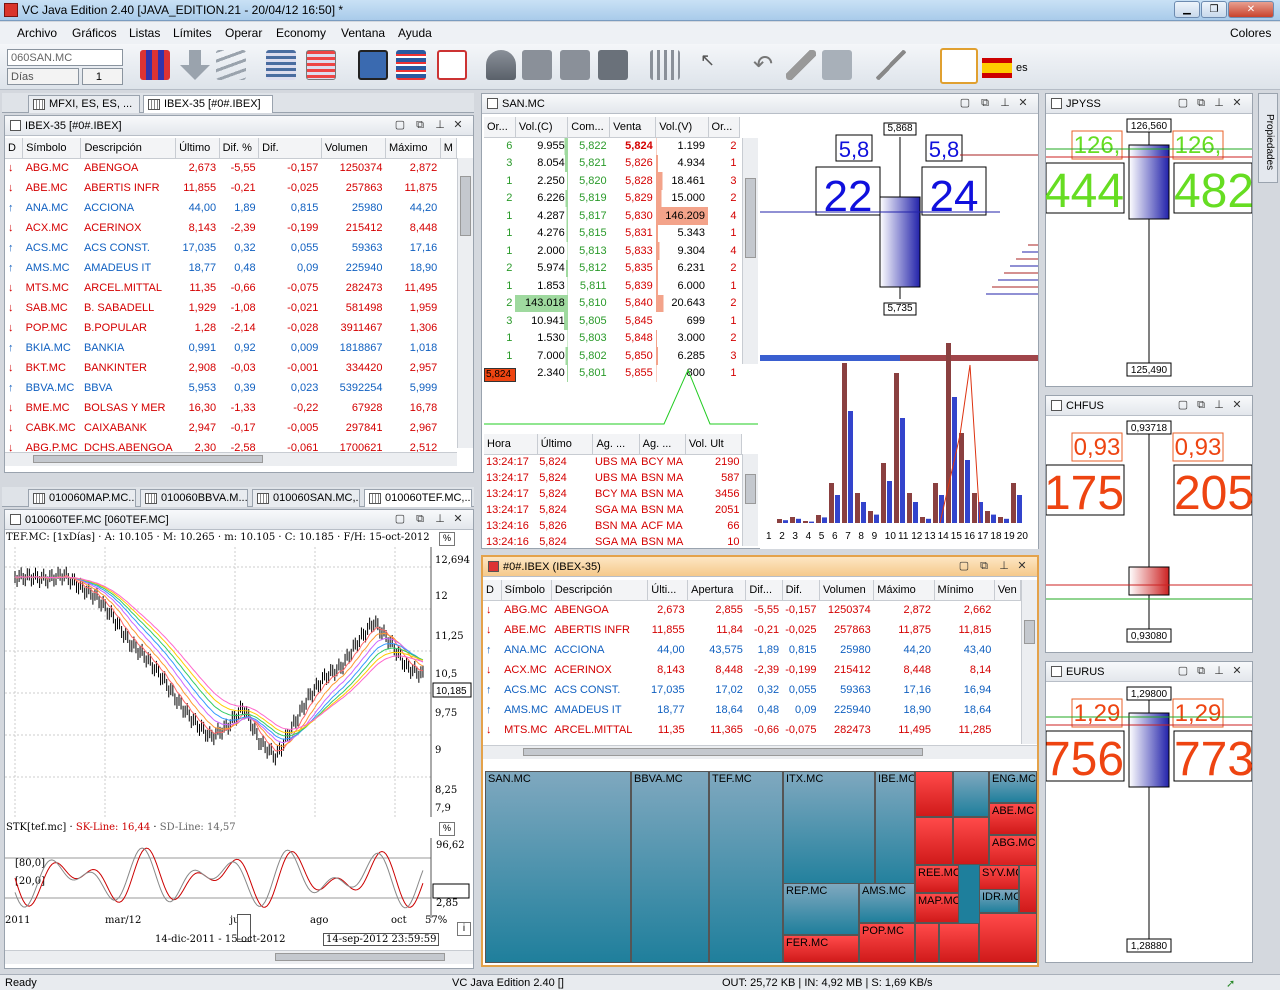  What do you see at coordinates (887, 903) in the screenshot?
I see `treemap-cell: AMS.MC` at bounding box center [887, 903].